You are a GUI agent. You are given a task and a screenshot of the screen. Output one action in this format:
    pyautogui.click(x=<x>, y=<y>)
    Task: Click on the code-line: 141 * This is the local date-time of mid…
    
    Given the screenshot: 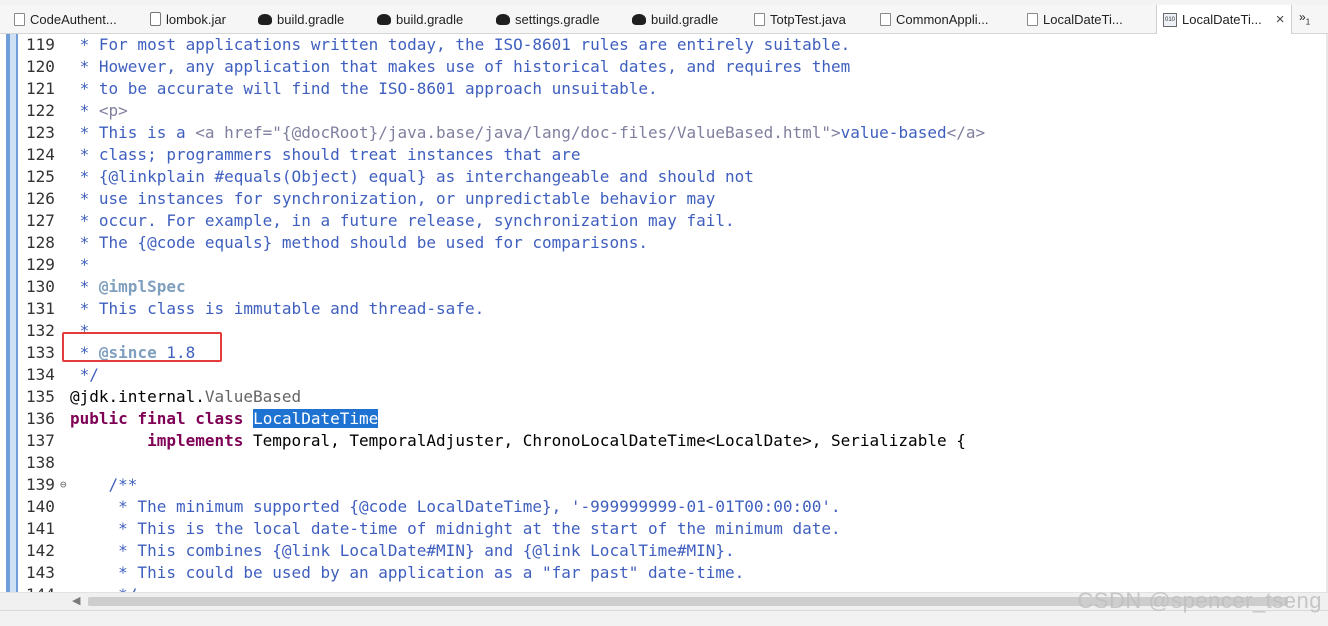 What is the action you would take?
    pyautogui.click(x=664, y=529)
    